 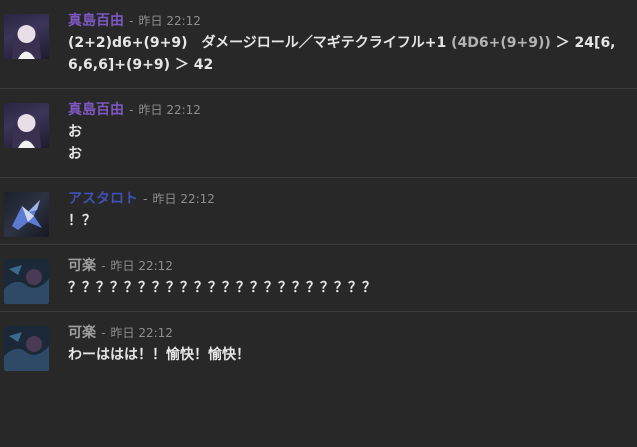 I want to click on dice-expression: (4D6+(9+9)), so click(x=501, y=43).